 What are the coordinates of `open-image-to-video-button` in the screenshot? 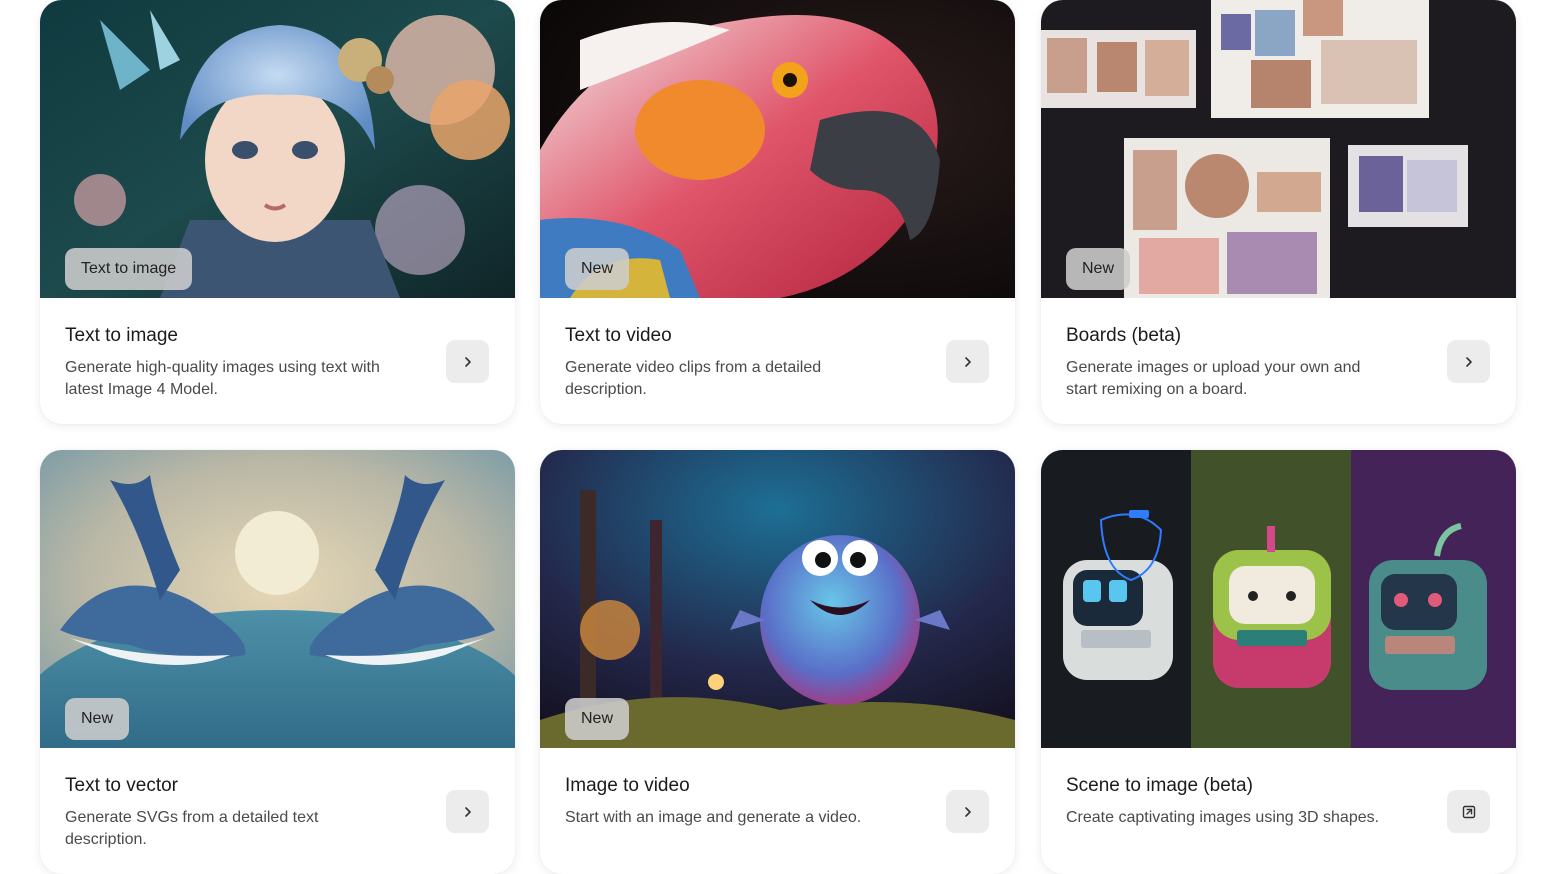 It's located at (967, 811).